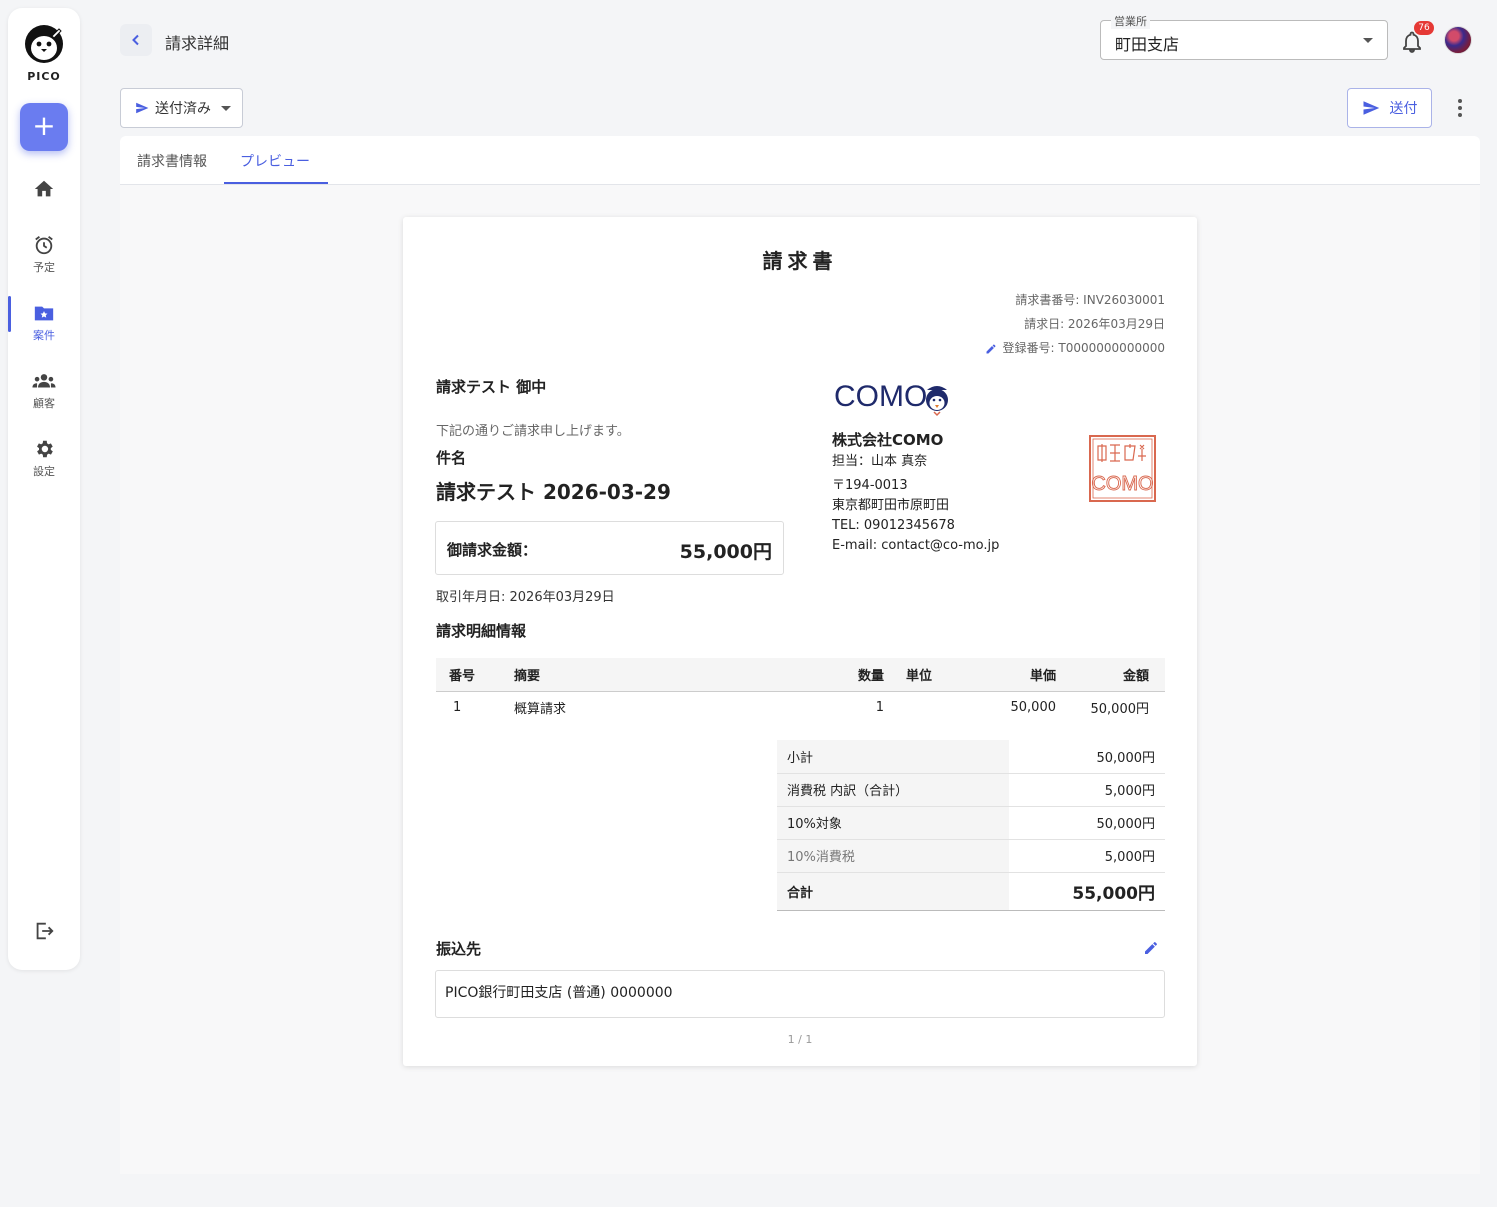  I want to click on registration-row: 登録番号: T0000000000000, so click(1075, 347).